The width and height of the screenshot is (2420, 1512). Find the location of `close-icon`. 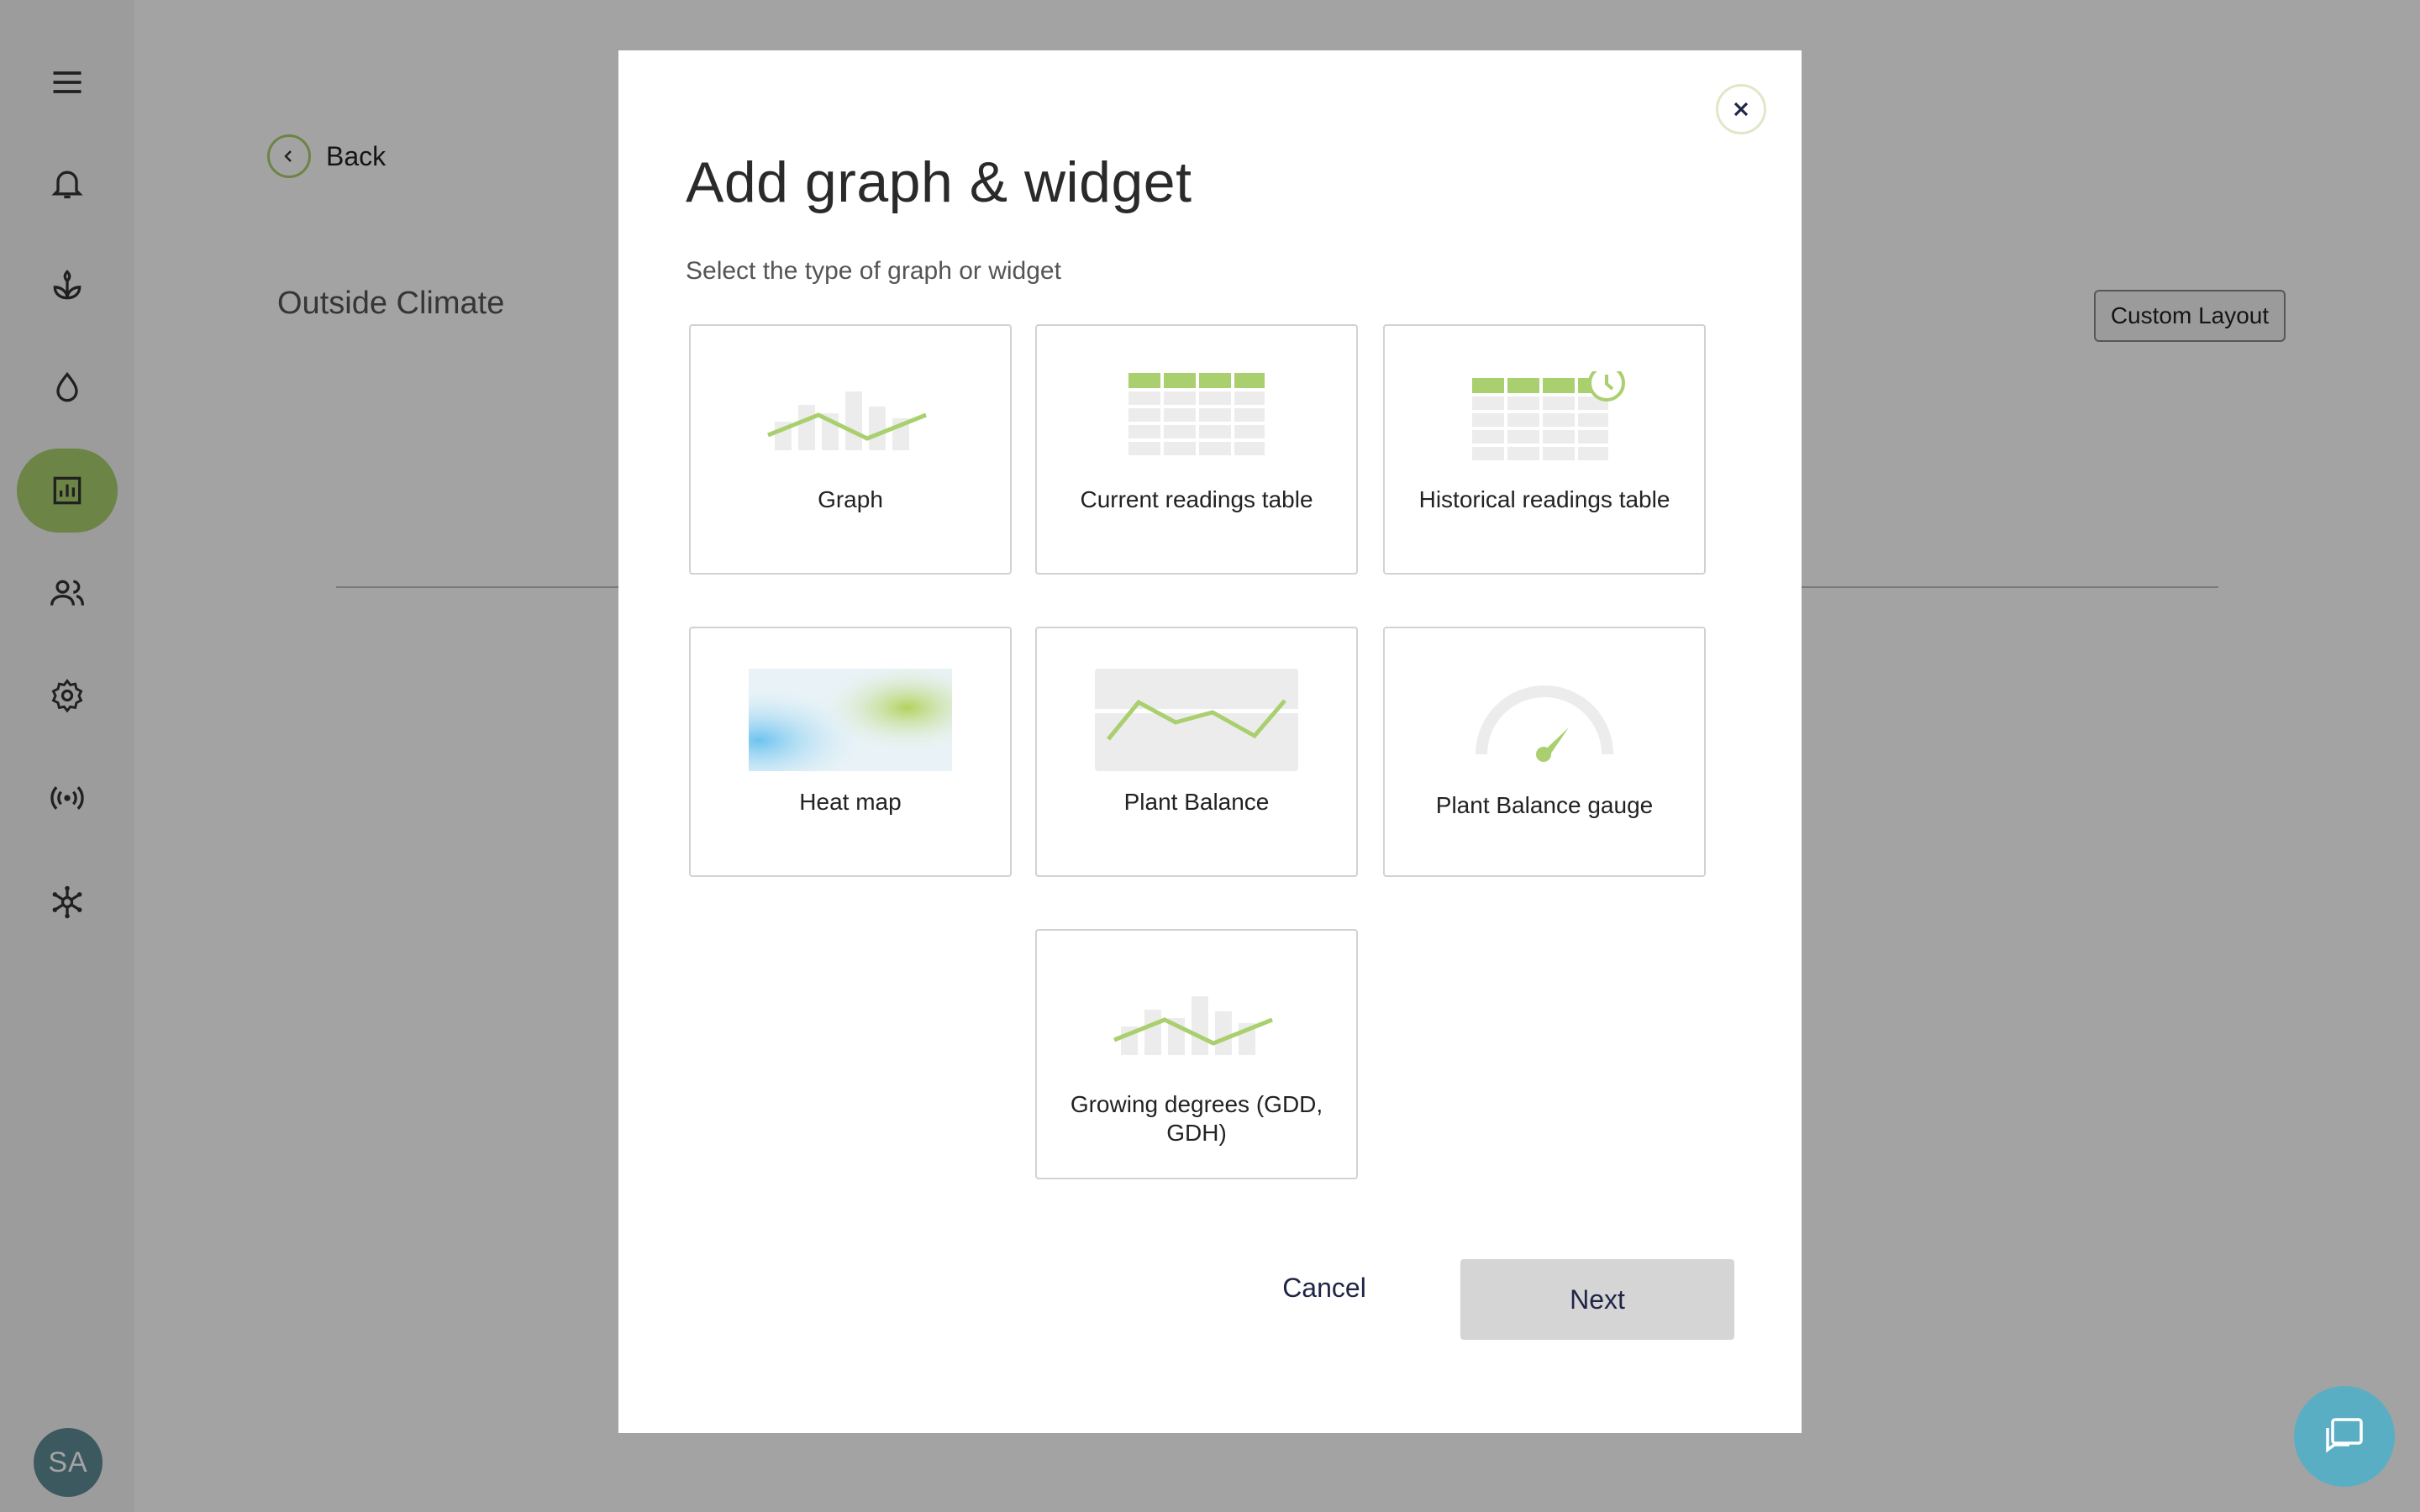

close-icon is located at coordinates (1741, 109).